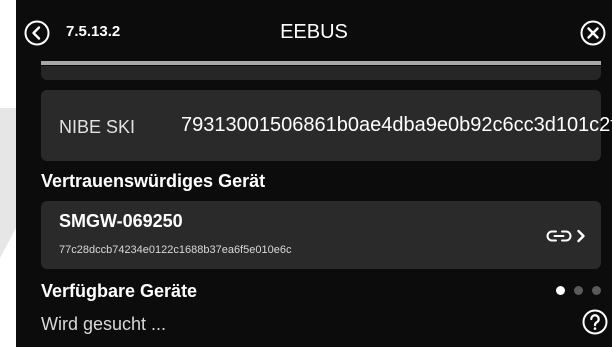 This screenshot has width=612, height=347. Describe the element at coordinates (321, 63) in the screenshot. I see `header-divider` at that location.